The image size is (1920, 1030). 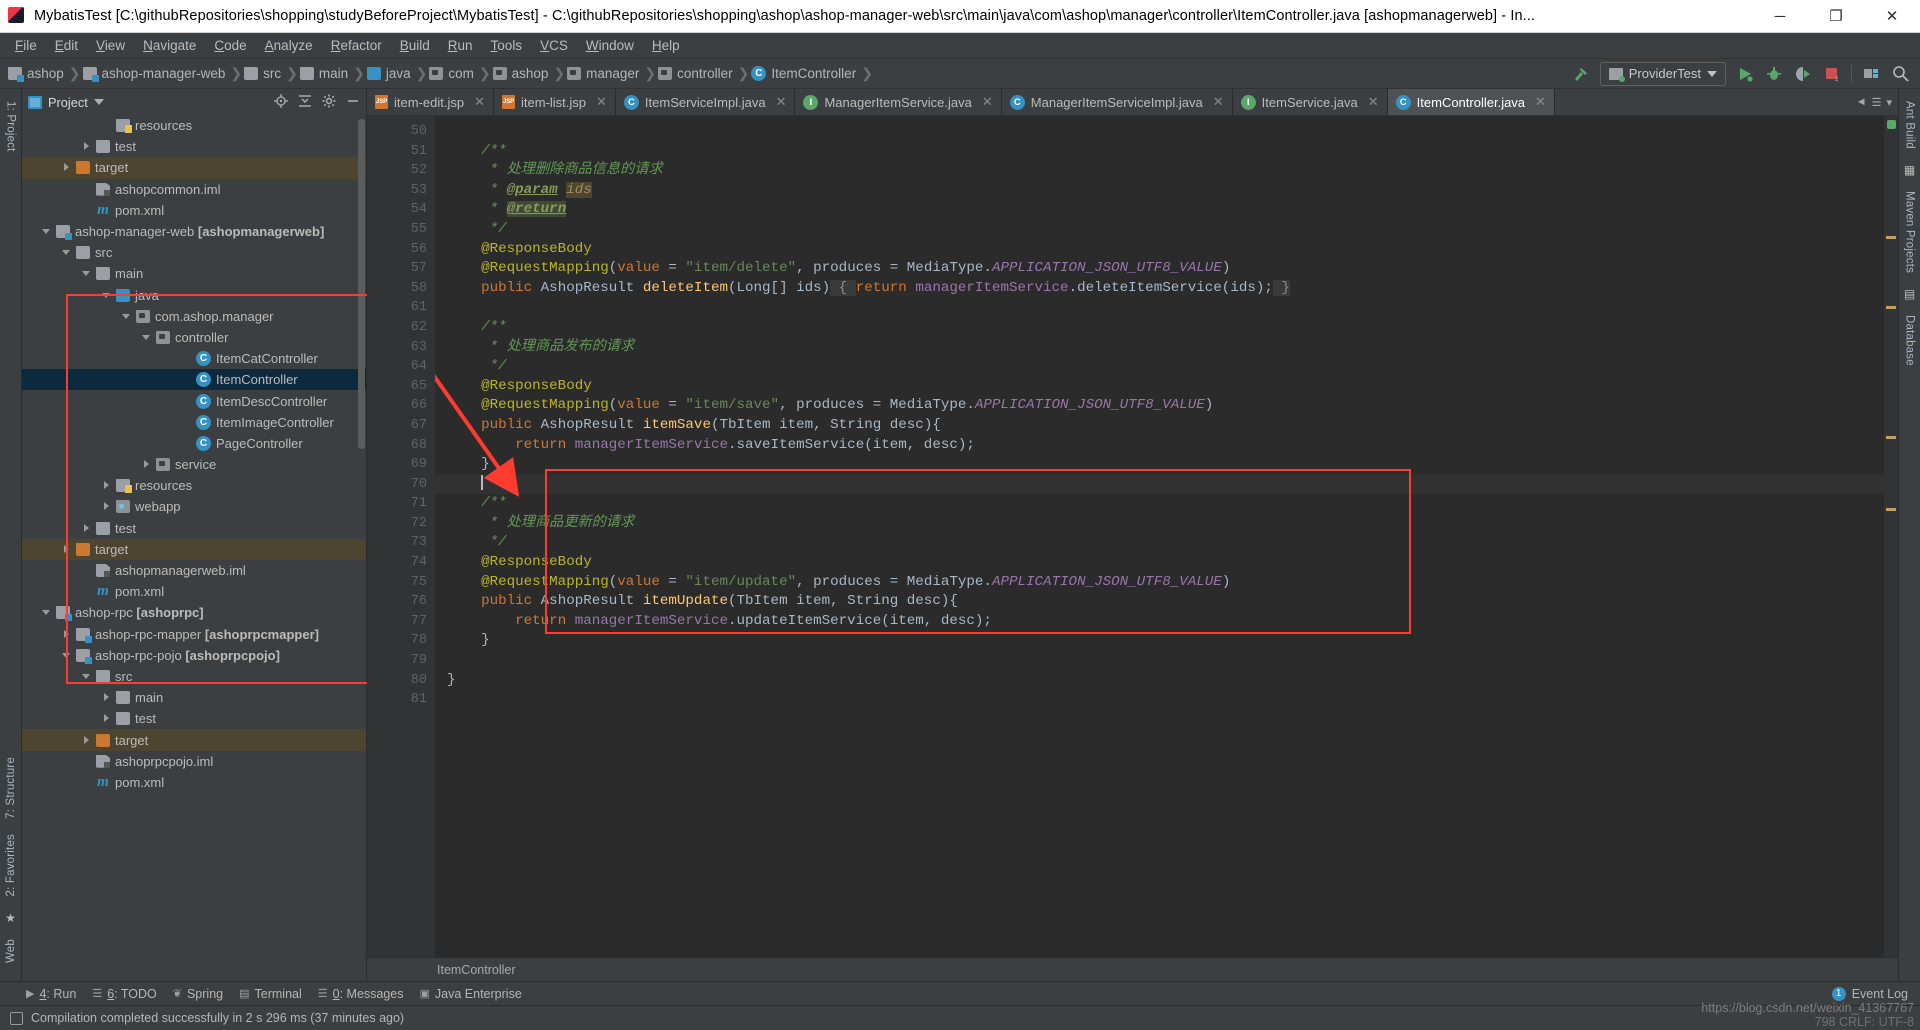 What do you see at coordinates (401, 485) in the screenshot?
I see `line-number-70: 70` at bounding box center [401, 485].